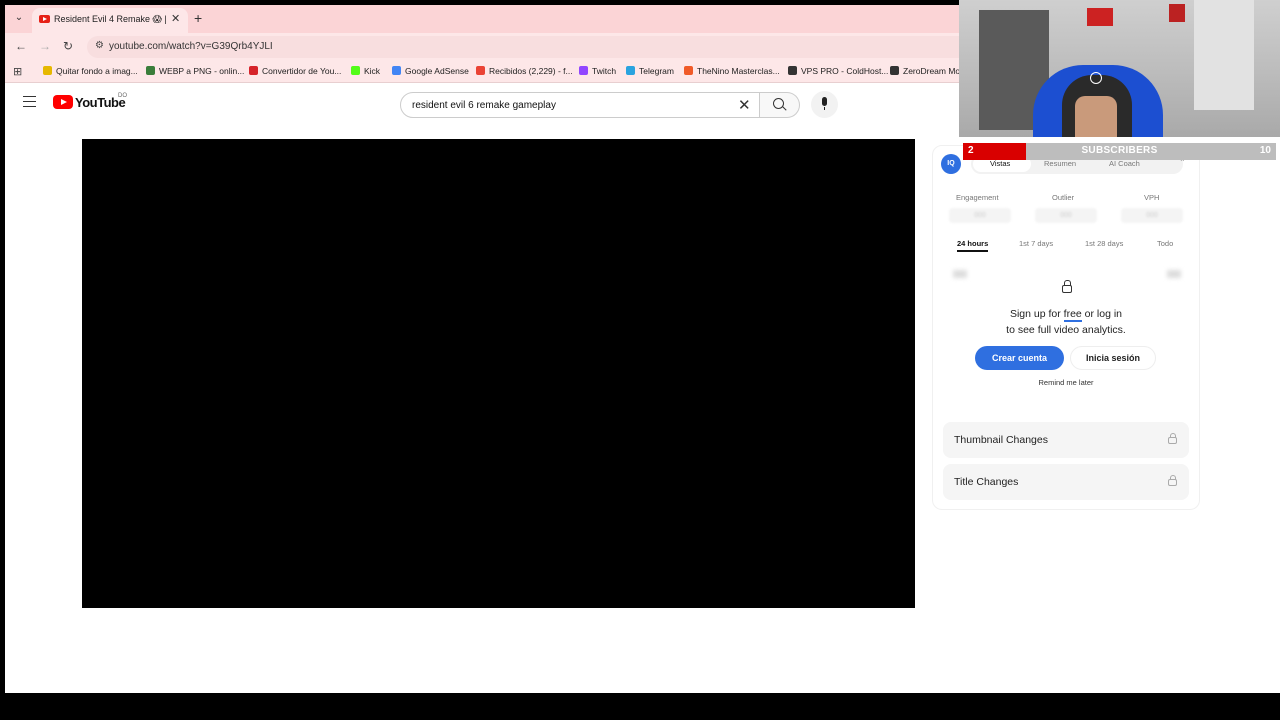  Describe the element at coordinates (17, 71) in the screenshot. I see `apps-grid-icon: ⊞` at that location.